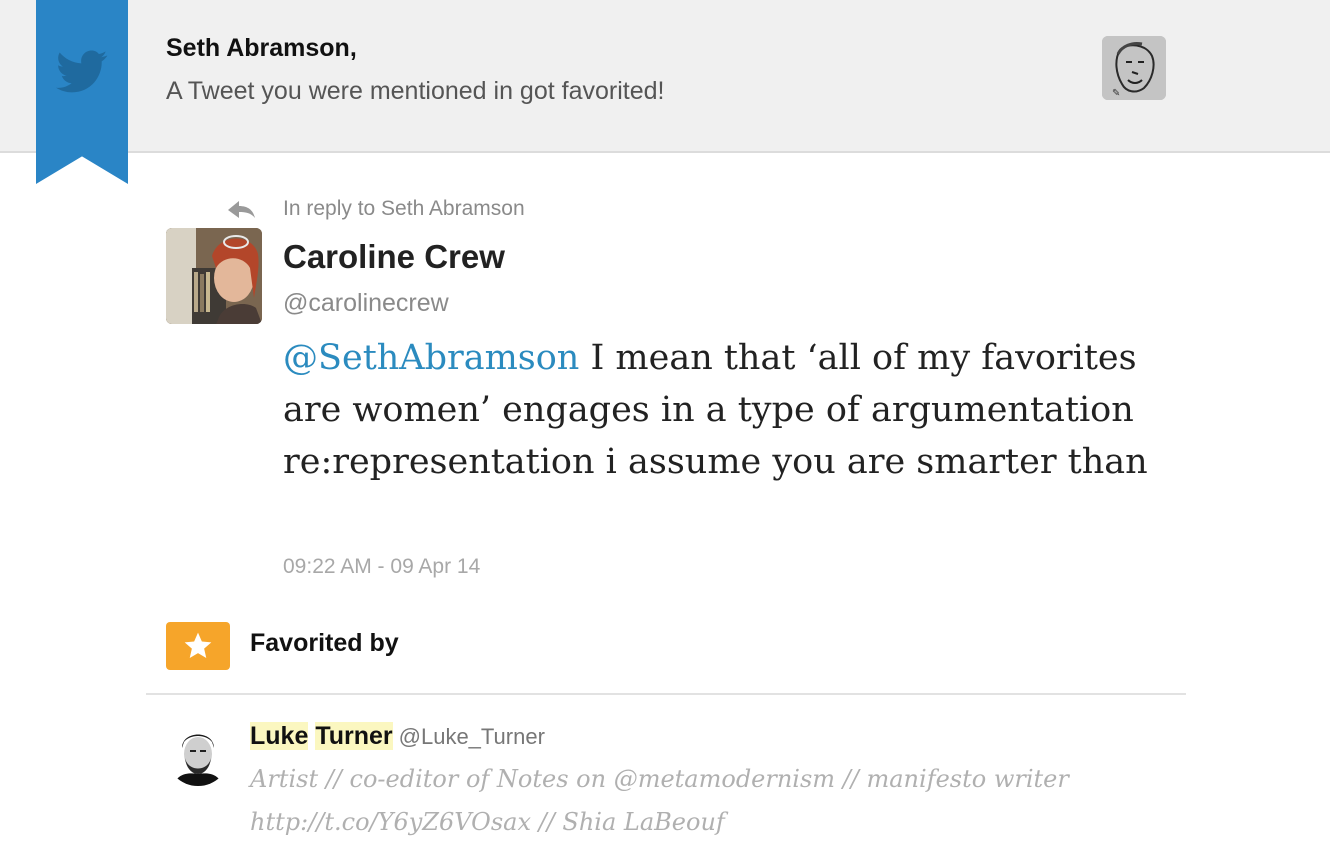 The height and width of the screenshot is (860, 1330). Describe the element at coordinates (279, 736) in the screenshot. I see `user-first-name: Luke` at that location.